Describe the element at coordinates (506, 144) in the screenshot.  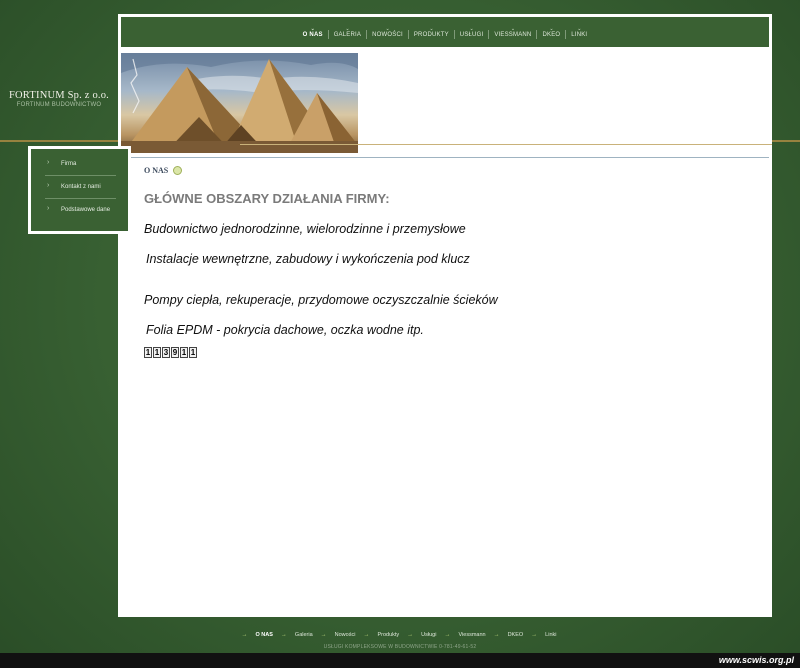
I see `gold-decorative-line-inner` at that location.